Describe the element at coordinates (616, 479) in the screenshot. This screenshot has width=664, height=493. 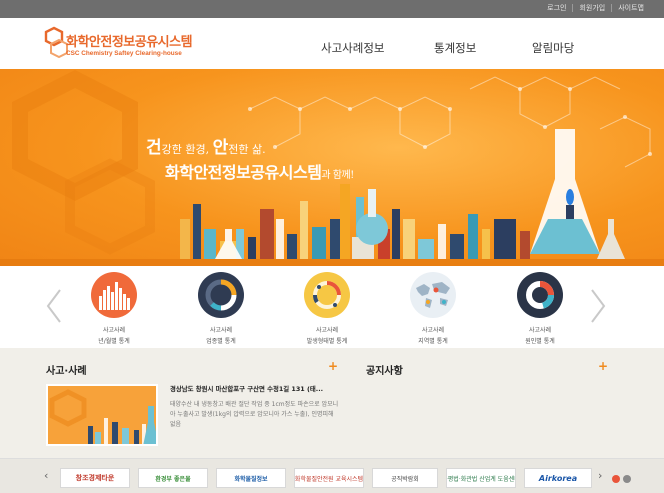
I see `banner-stop-icon` at that location.